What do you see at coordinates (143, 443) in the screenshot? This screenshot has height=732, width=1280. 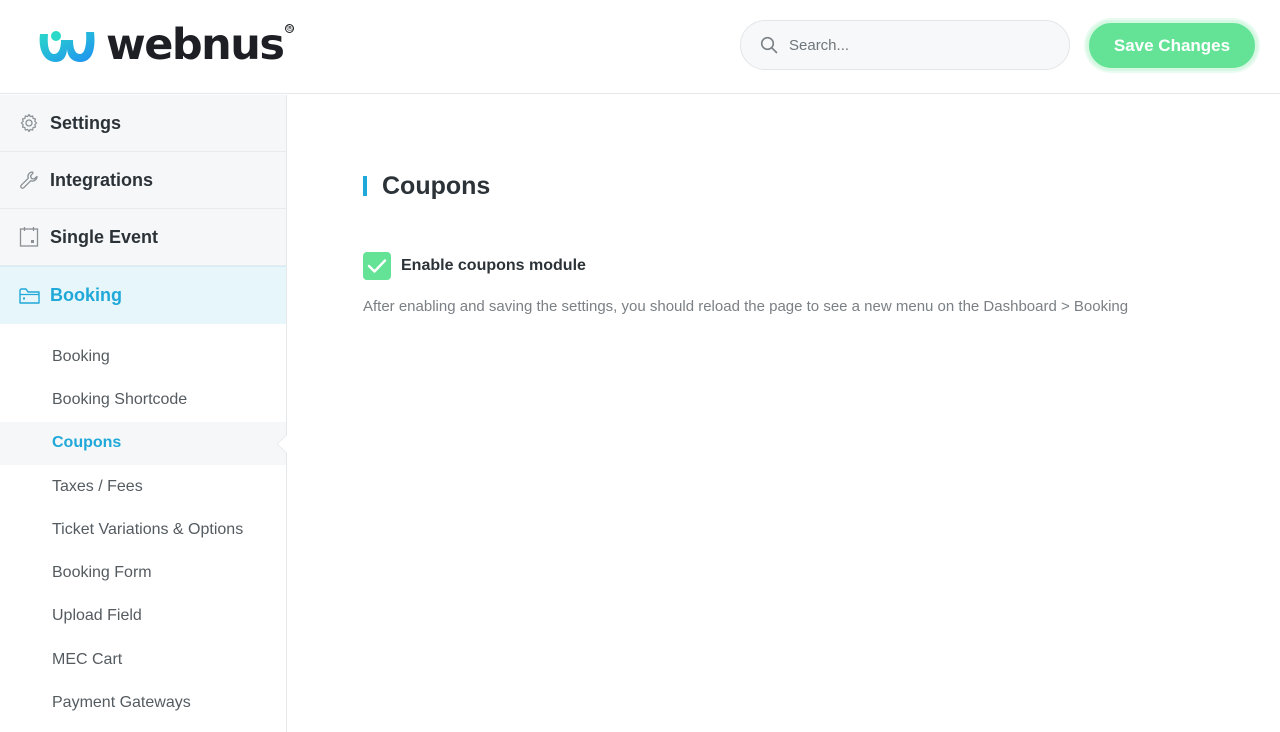 I see `subnav-item-coupons: Coupons` at bounding box center [143, 443].